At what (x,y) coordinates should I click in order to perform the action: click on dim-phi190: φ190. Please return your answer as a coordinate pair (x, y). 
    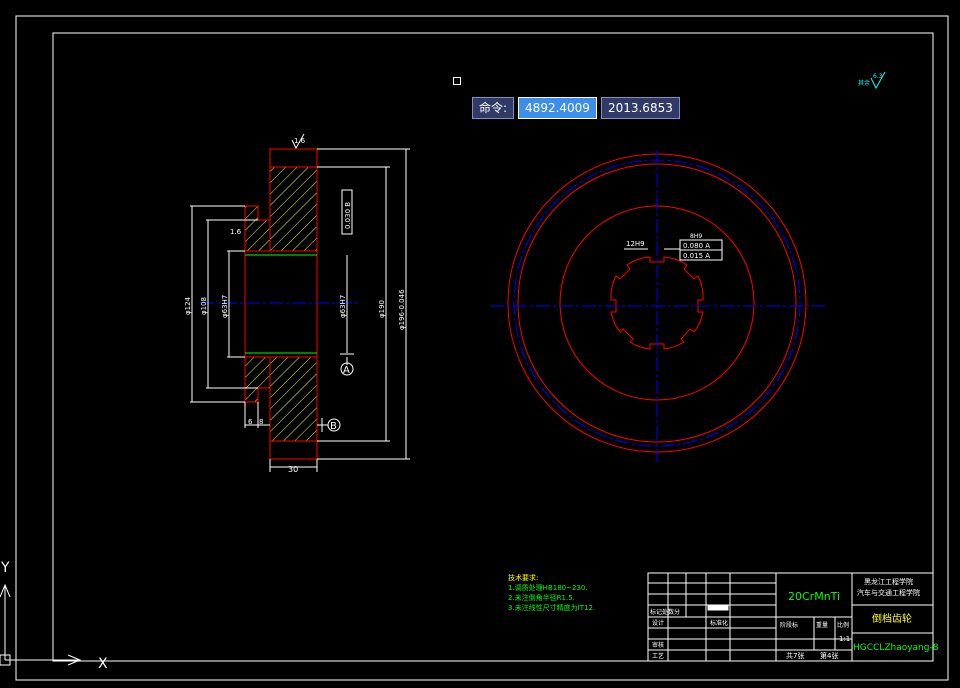
    Looking at the image, I should click on (382, 309).